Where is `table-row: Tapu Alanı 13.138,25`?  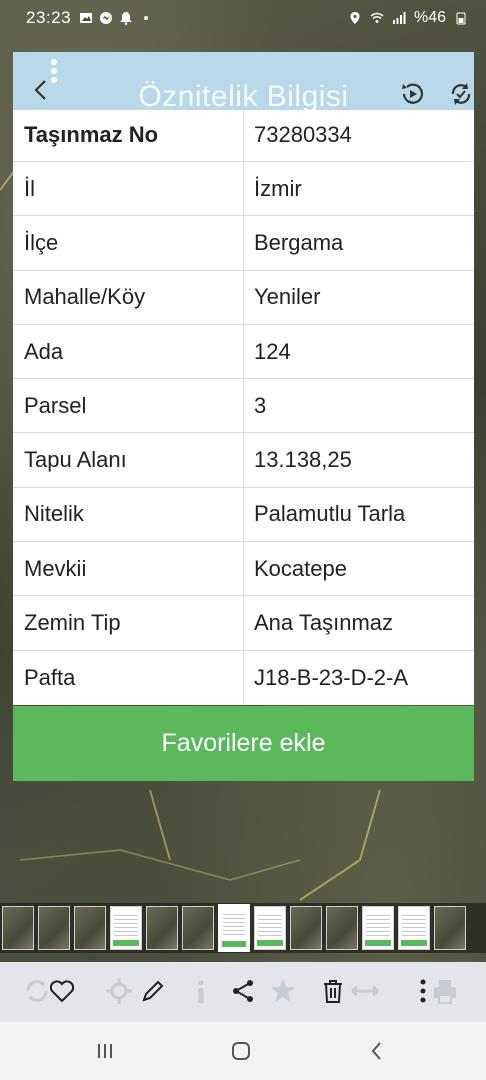
table-row: Tapu Alanı 13.138,25 is located at coordinates (243, 460).